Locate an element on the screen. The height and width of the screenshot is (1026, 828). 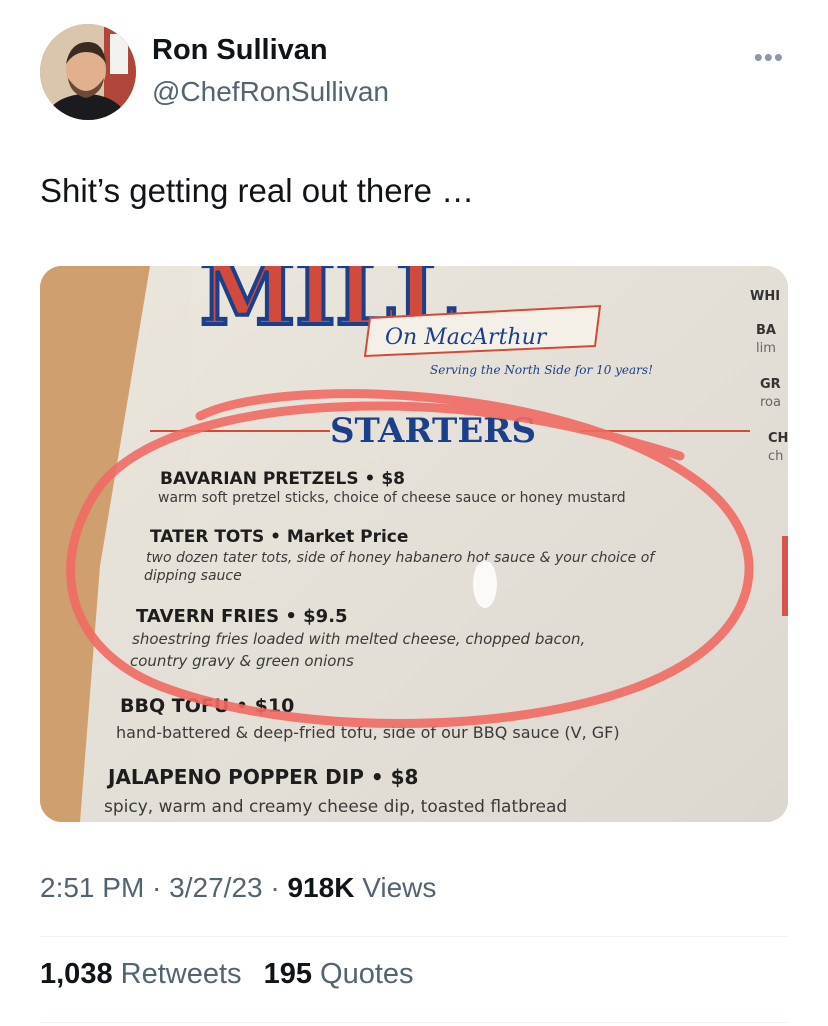
quotes-count: 195 is located at coordinates (287, 974).